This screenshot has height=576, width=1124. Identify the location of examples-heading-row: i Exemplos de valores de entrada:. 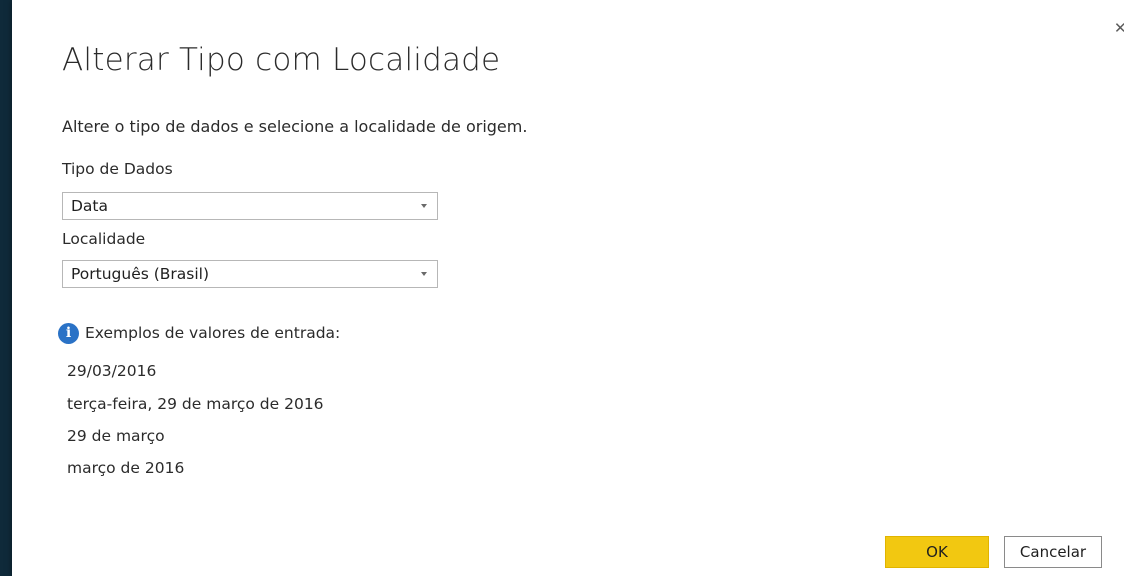
(199, 333).